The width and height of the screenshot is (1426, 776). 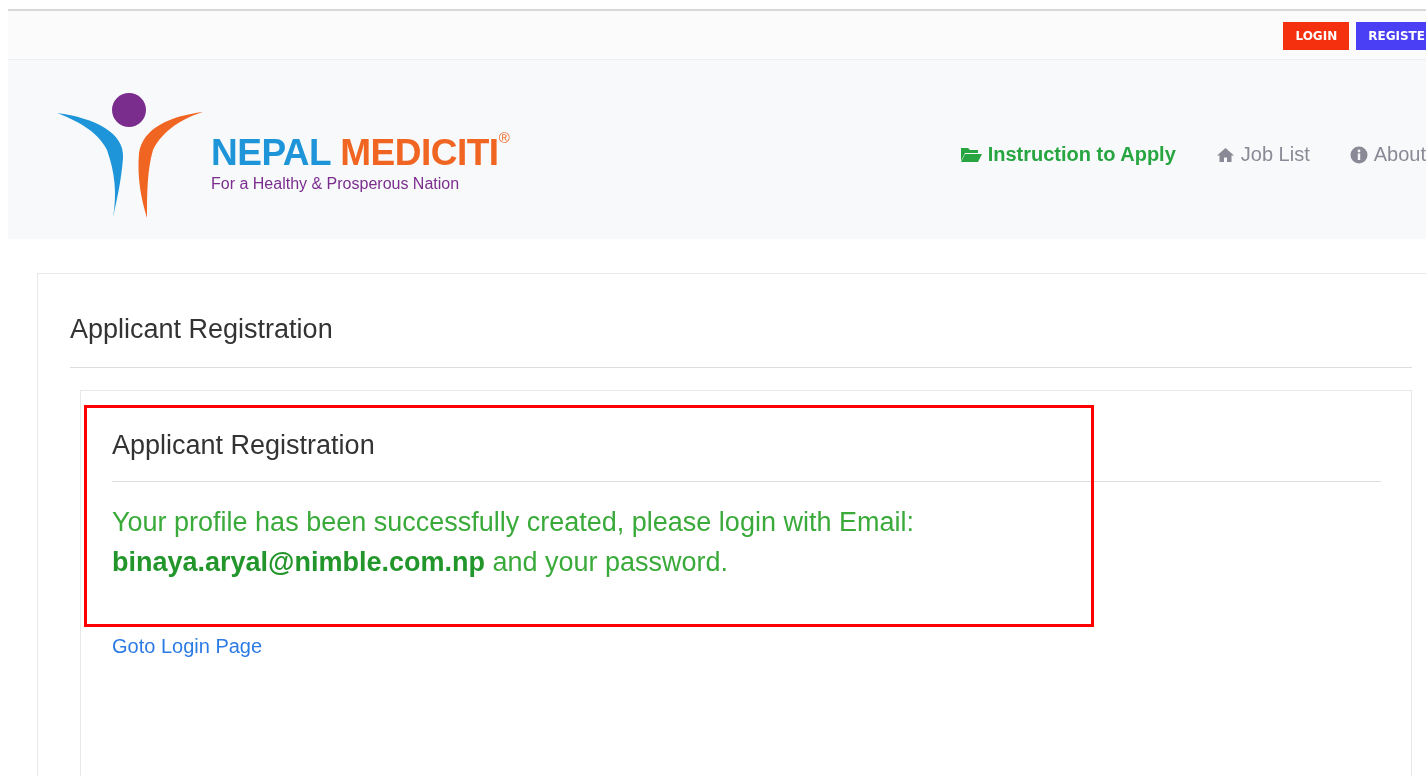 I want to click on registered-mark: ®, so click(x=504, y=137).